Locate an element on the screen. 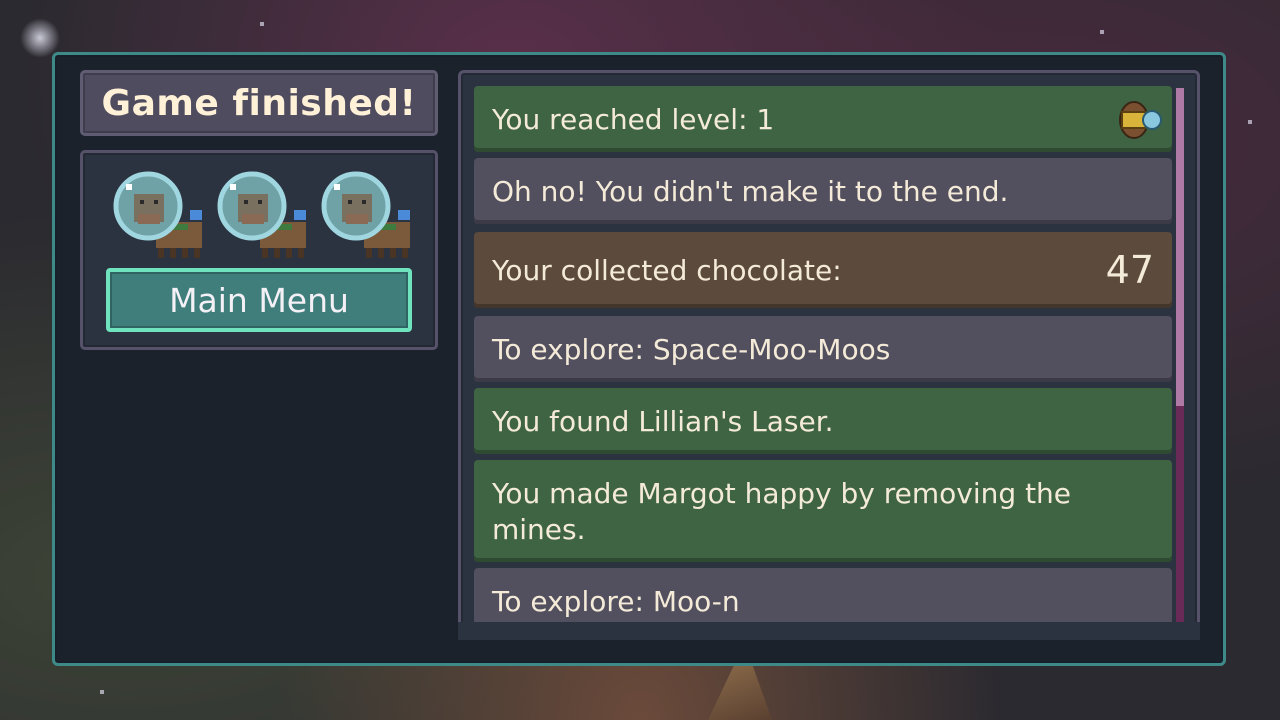  scrollbar-thumb is located at coordinates (1180, 247).